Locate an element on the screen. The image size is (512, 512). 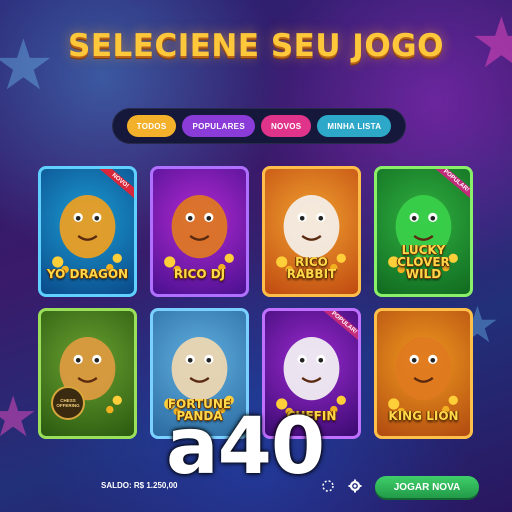
filter-bar: TODOS POPULARES NOVOS MINHA LISTA is located at coordinates (259, 126).